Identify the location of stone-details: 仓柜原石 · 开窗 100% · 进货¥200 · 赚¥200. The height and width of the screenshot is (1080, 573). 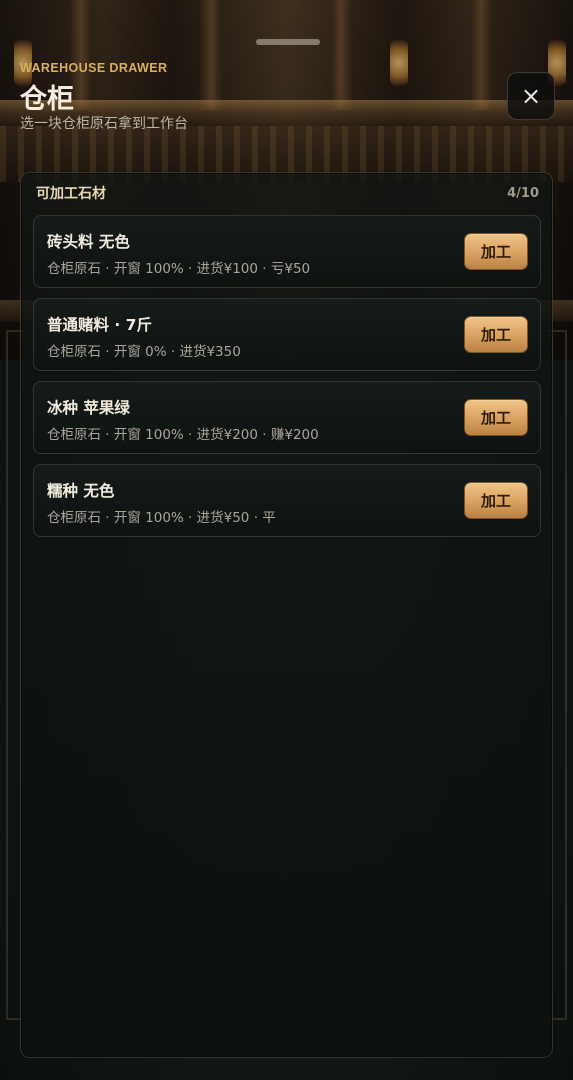
(183, 435).